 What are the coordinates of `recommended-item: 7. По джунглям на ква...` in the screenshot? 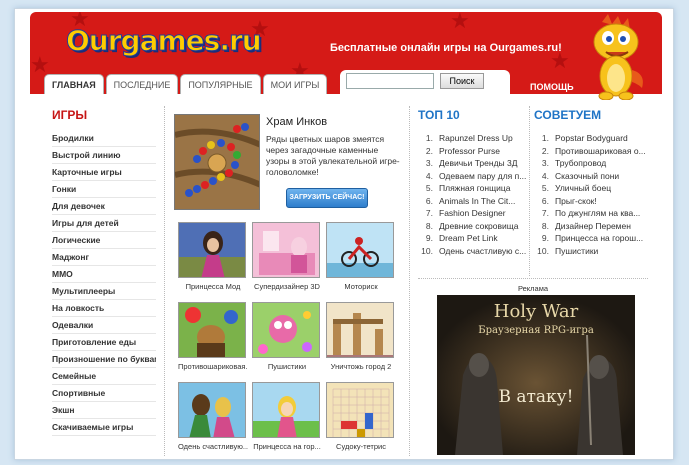 It's located at (591, 213).